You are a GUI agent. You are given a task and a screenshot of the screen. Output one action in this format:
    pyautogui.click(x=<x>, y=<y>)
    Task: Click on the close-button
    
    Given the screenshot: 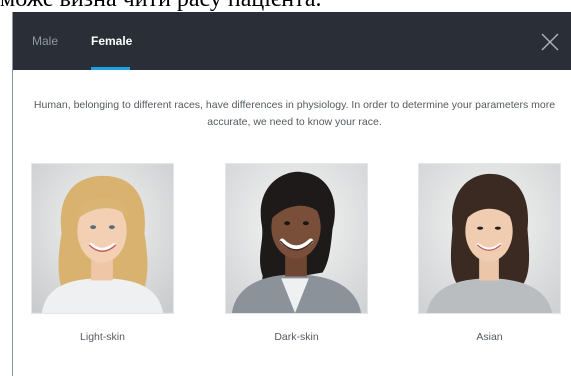 What is the action you would take?
    pyautogui.click(x=550, y=42)
    